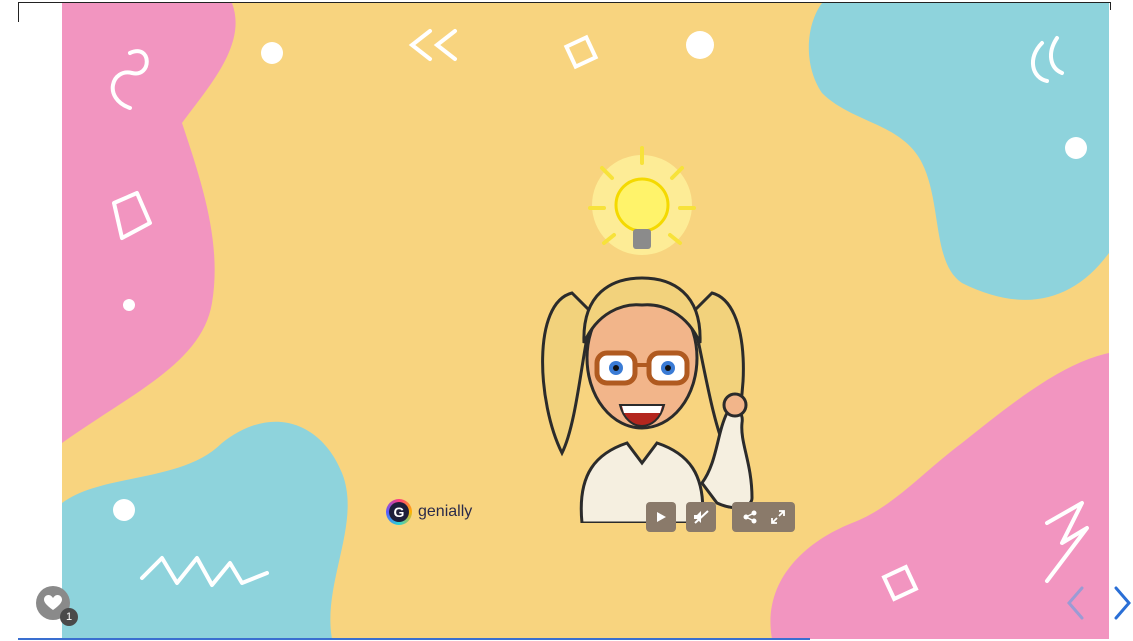 The height and width of the screenshot is (641, 1133). What do you see at coordinates (414, 639) in the screenshot?
I see `progress-bar` at bounding box center [414, 639].